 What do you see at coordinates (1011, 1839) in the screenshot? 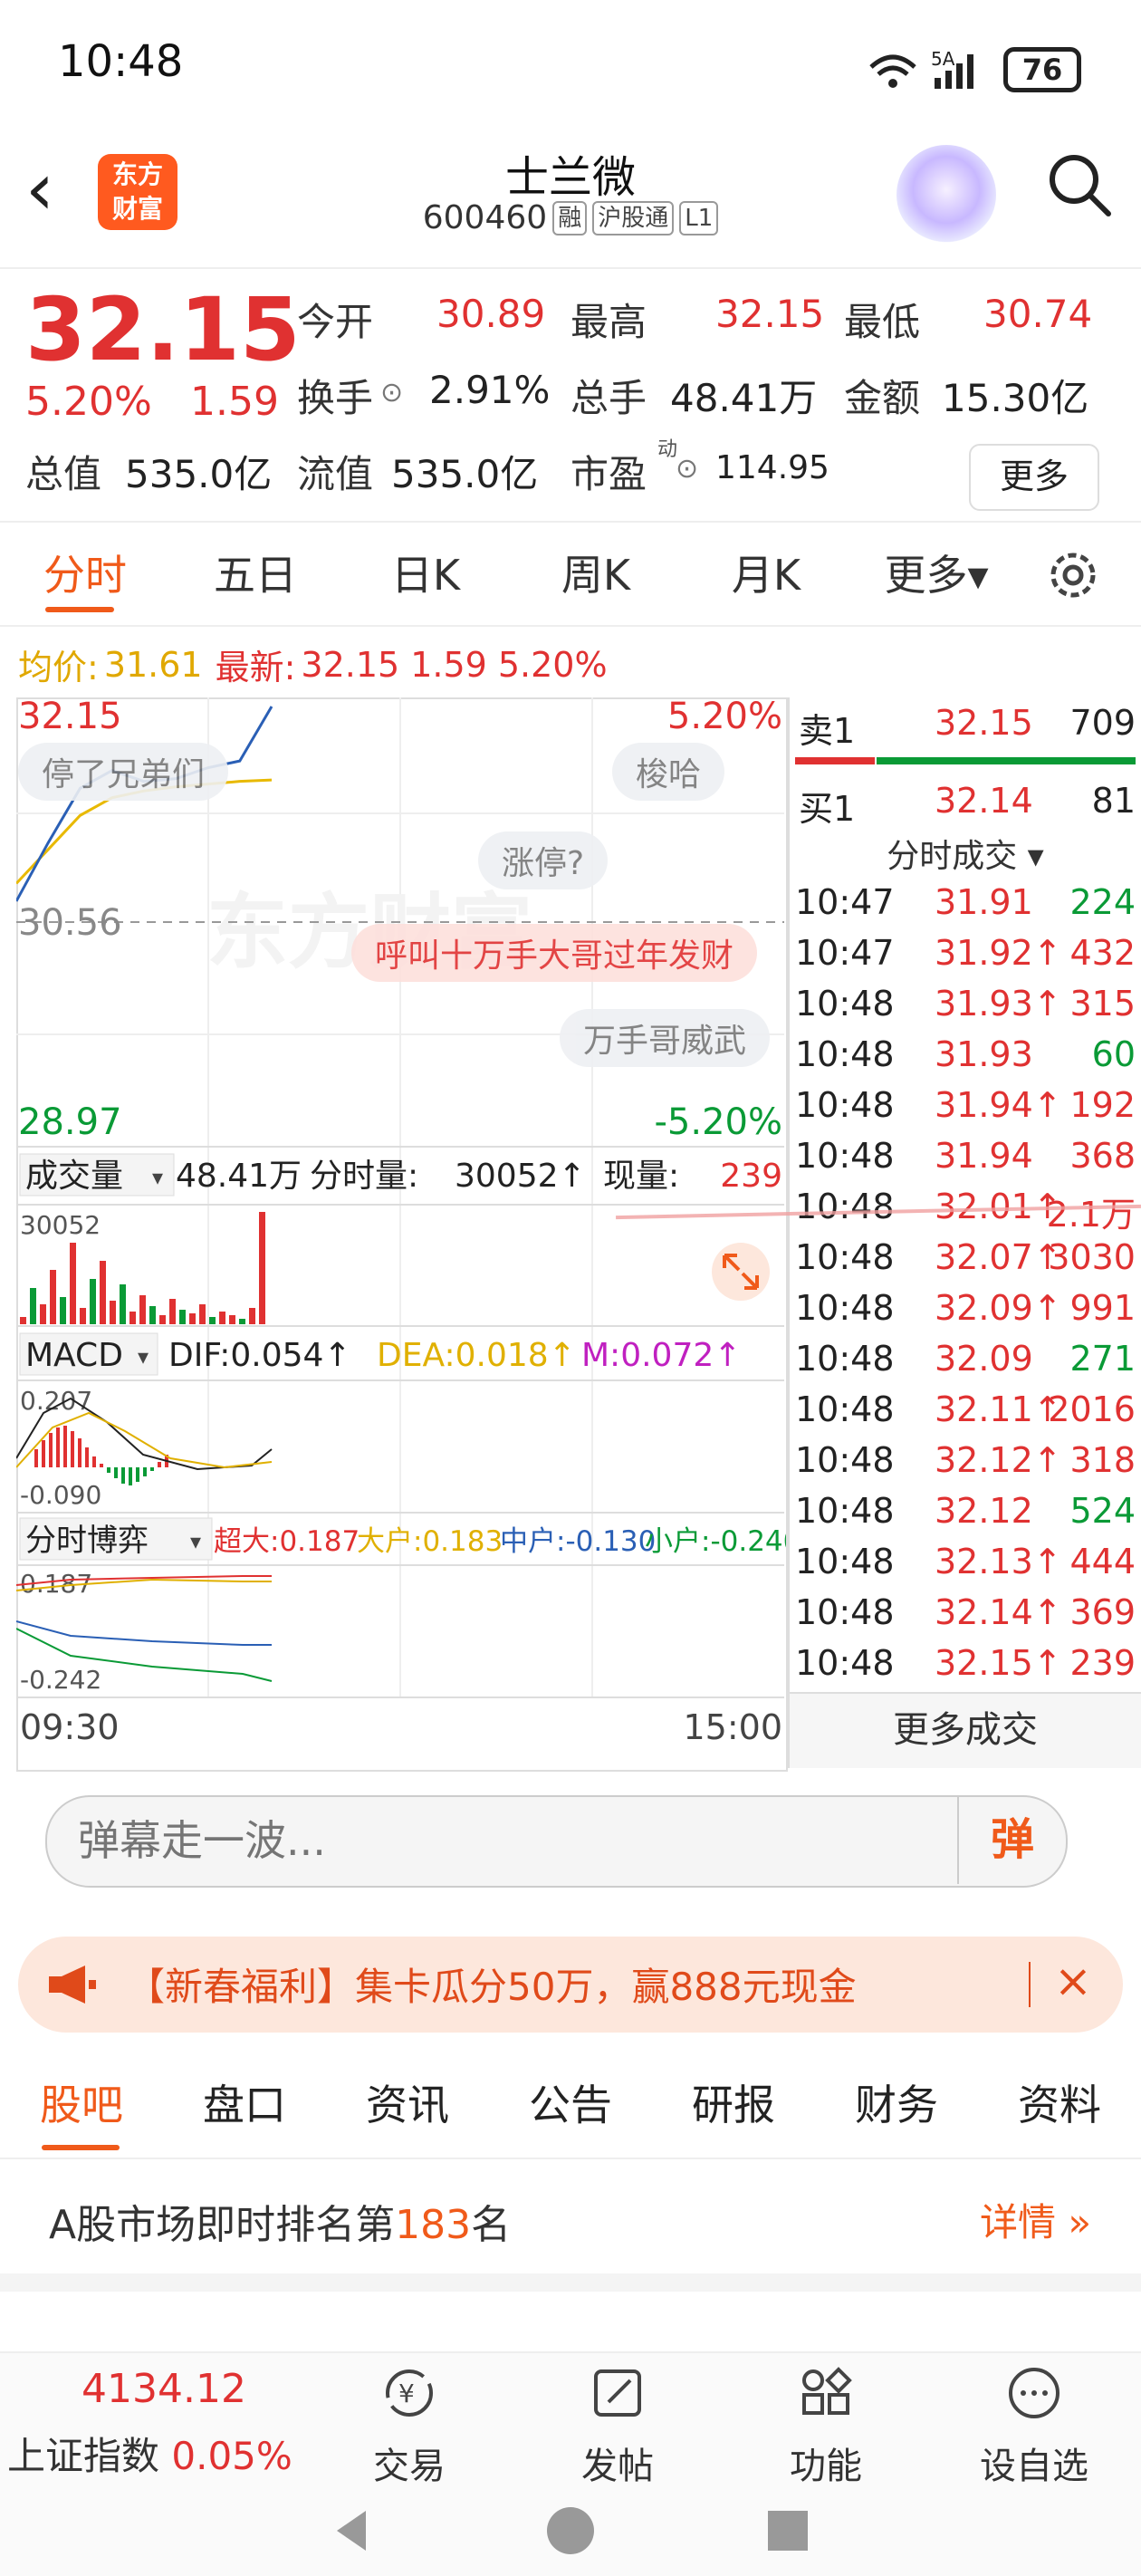
I see `danmu-send-button: 弹` at bounding box center [1011, 1839].